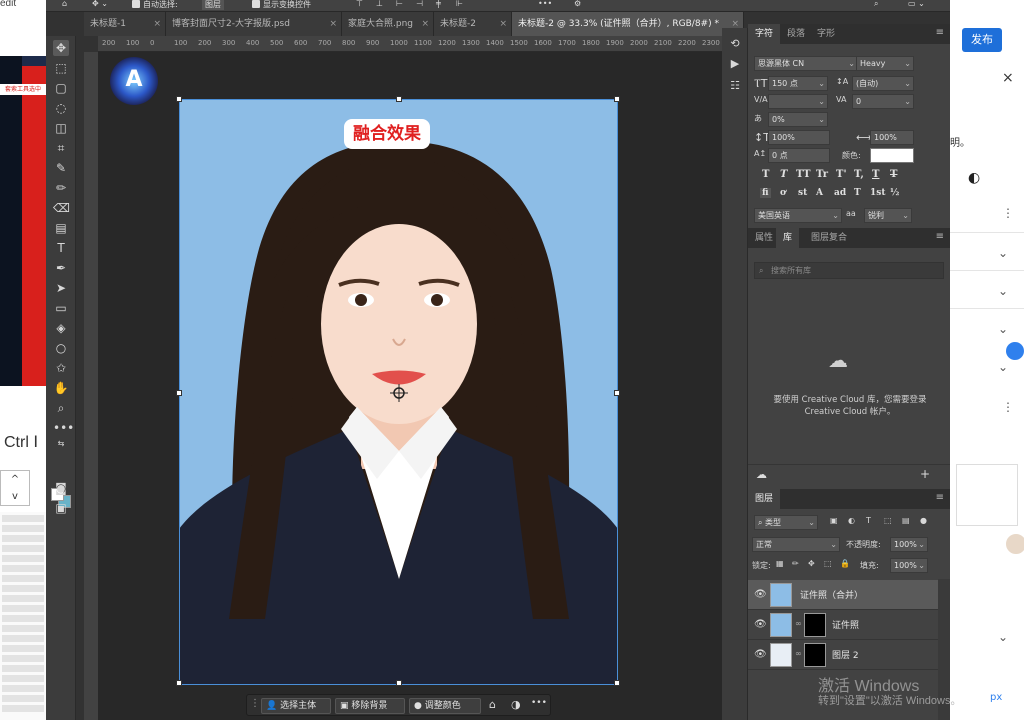  I want to click on small-caps-icon: Tr, so click(822, 174).